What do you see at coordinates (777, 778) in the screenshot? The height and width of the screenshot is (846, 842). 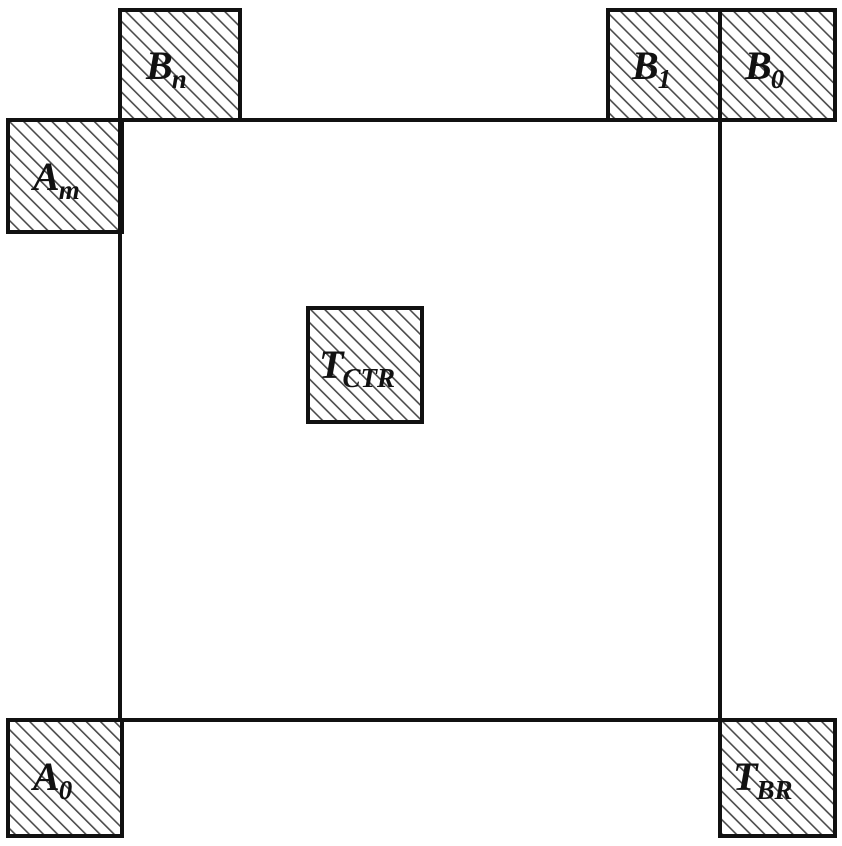 I see `block-t-br` at bounding box center [777, 778].